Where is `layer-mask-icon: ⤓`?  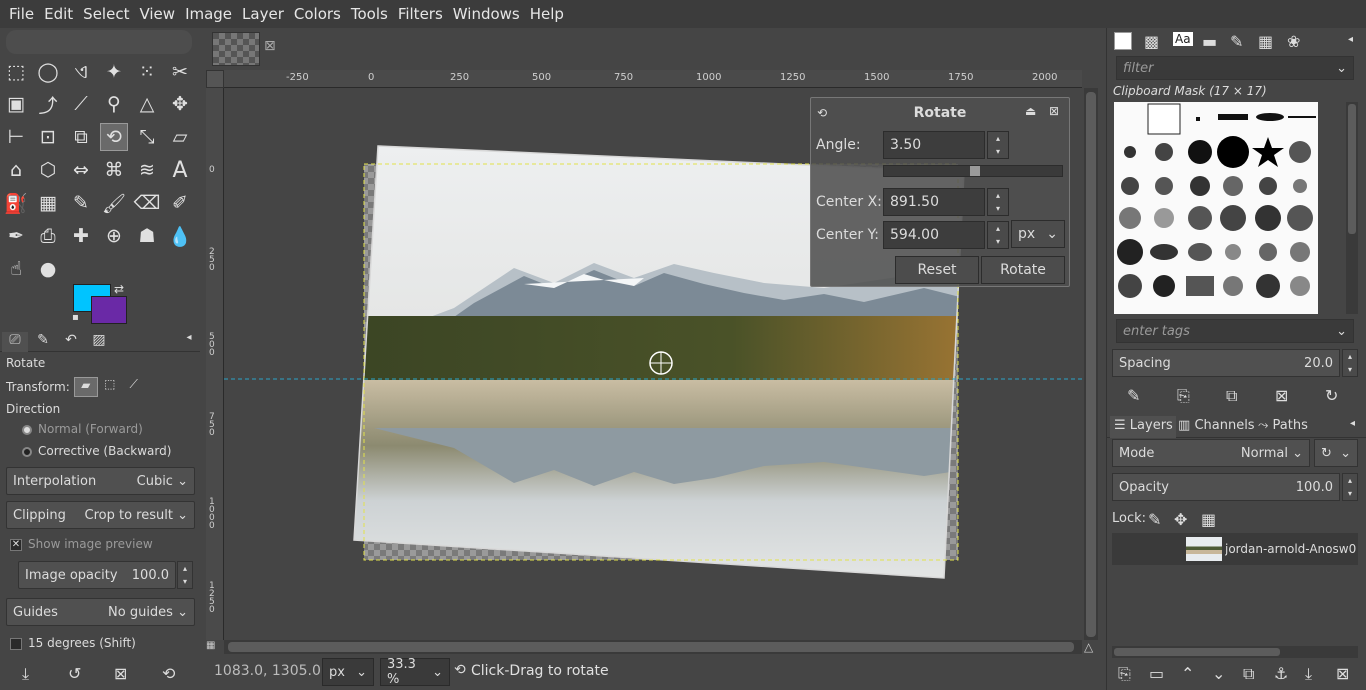
layer-mask-icon: ⤓ is located at coordinates (1308, 674).